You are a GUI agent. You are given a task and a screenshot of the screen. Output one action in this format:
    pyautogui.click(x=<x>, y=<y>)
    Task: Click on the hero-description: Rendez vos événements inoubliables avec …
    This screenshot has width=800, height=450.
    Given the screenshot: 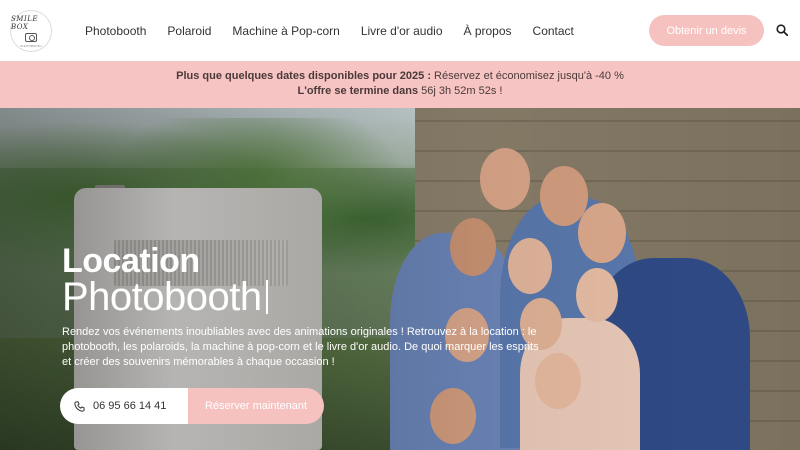 What is the action you would take?
    pyautogui.click(x=300, y=347)
    